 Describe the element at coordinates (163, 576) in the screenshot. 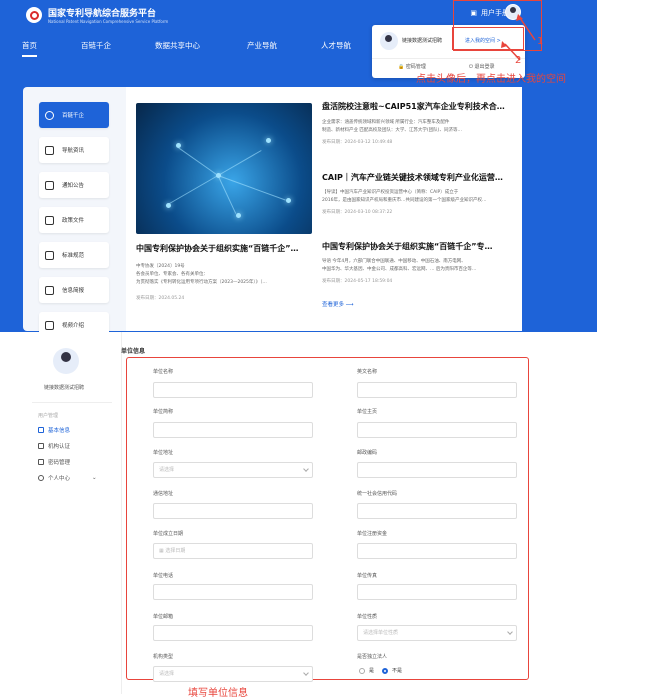

I see `label-phone: 单位电话` at that location.